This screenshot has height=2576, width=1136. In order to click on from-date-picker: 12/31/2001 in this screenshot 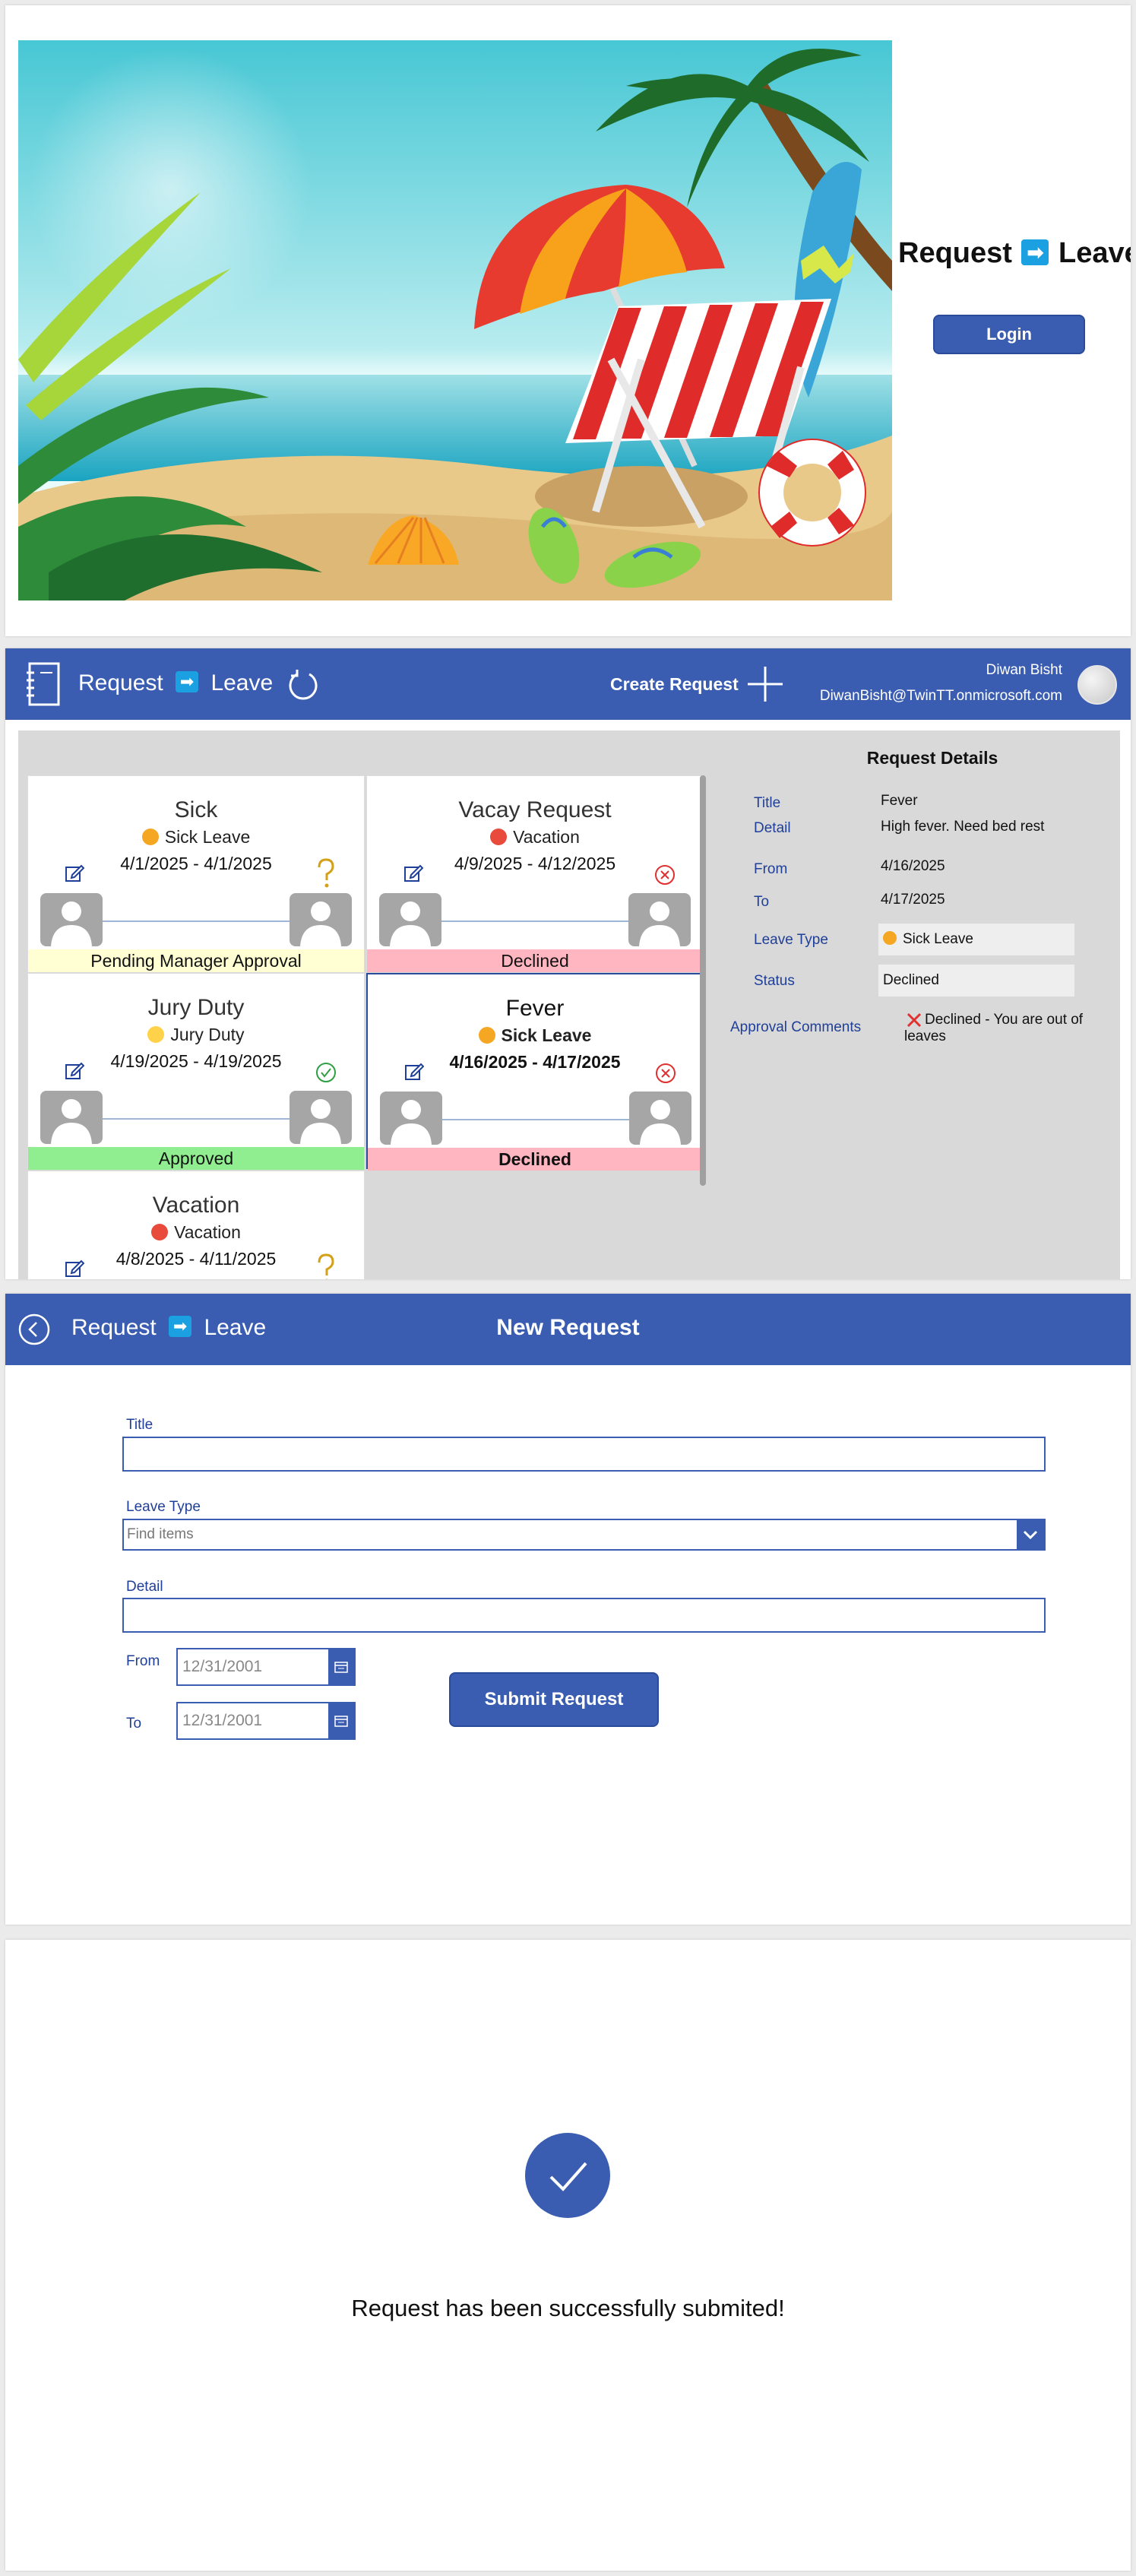, I will do `click(266, 1667)`.